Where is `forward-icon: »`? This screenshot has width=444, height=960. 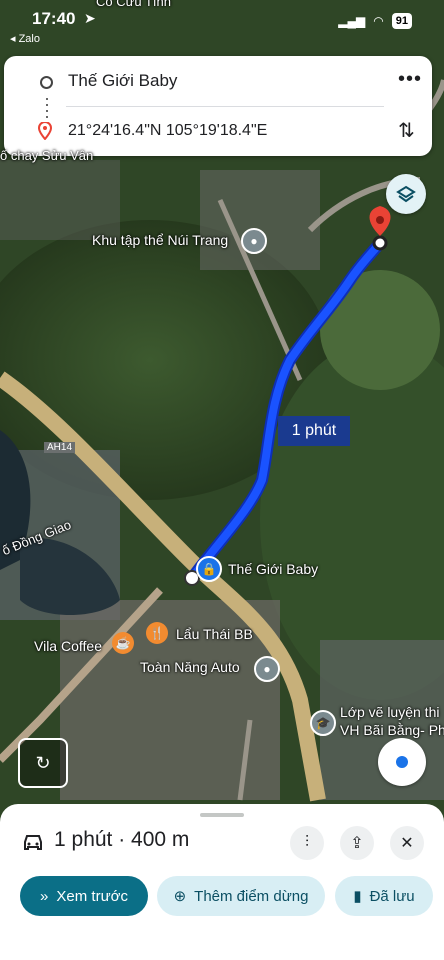 forward-icon: » is located at coordinates (44, 896).